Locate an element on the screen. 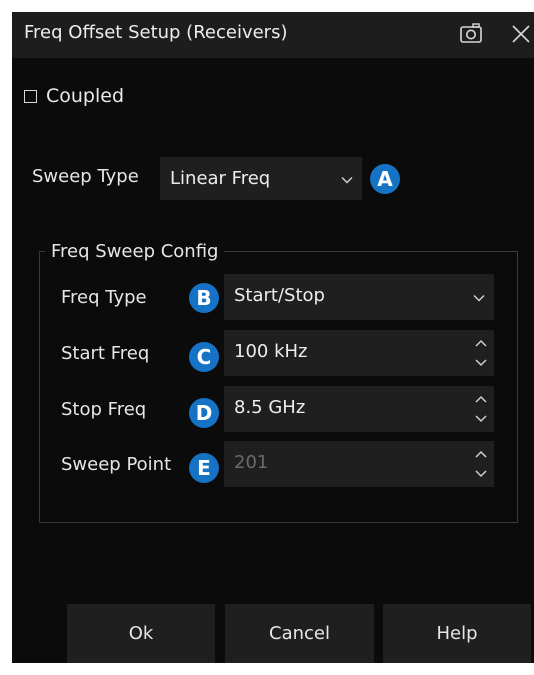  sweep-point-field: 201 is located at coordinates (359, 464).